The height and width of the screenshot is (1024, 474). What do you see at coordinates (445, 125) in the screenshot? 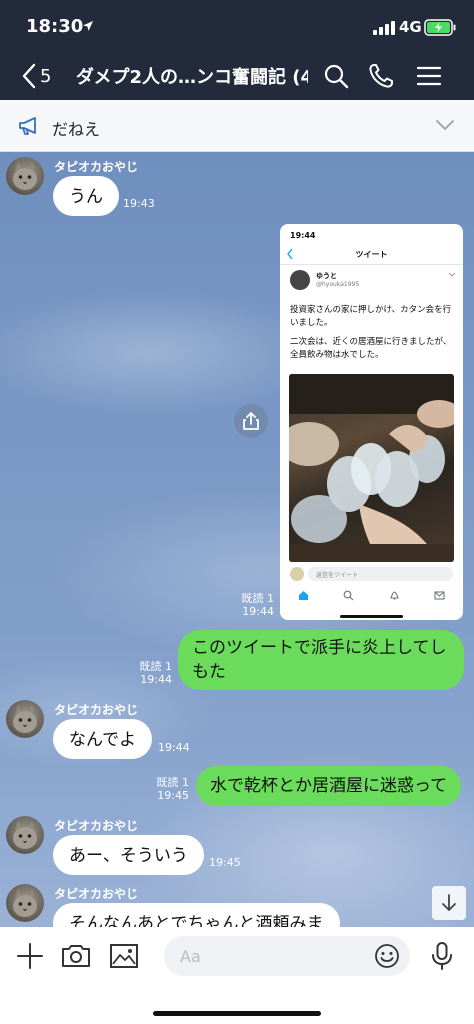
I see `chevron-down-icon` at bounding box center [445, 125].